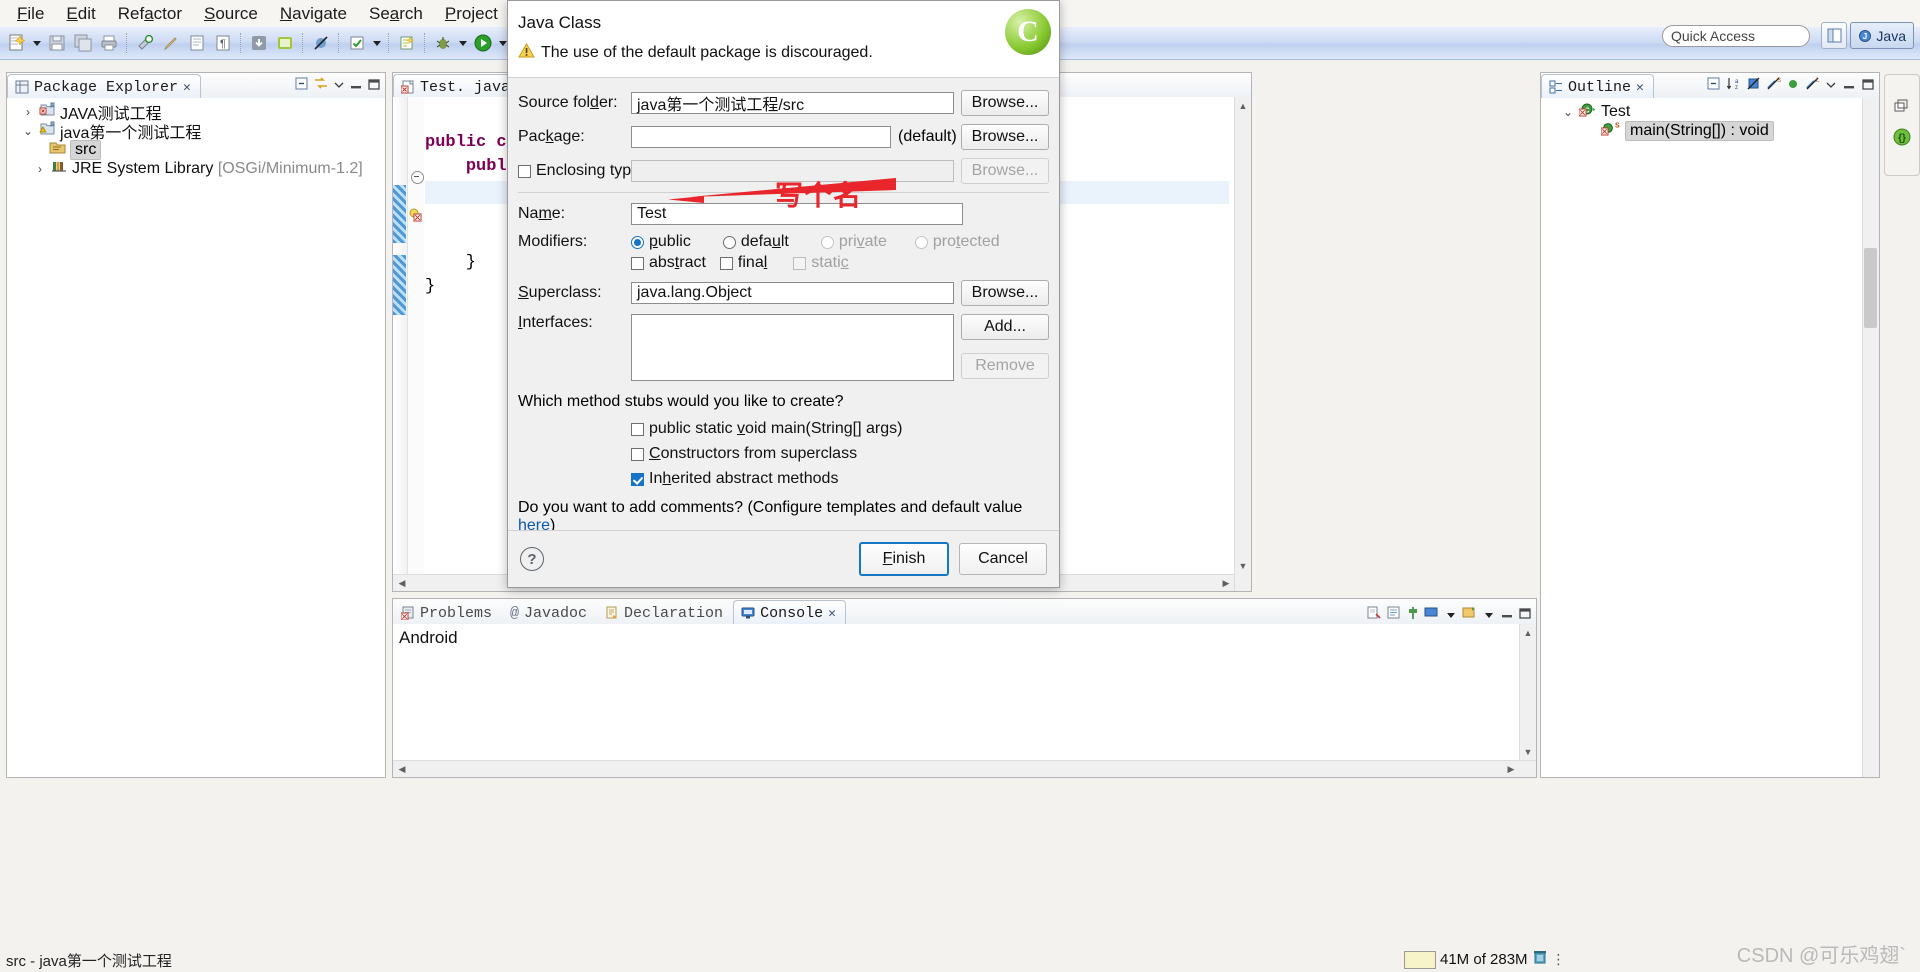 The image size is (1920, 972). What do you see at coordinates (792, 293) in the screenshot?
I see `superclass-input: java.lang.Object` at bounding box center [792, 293].